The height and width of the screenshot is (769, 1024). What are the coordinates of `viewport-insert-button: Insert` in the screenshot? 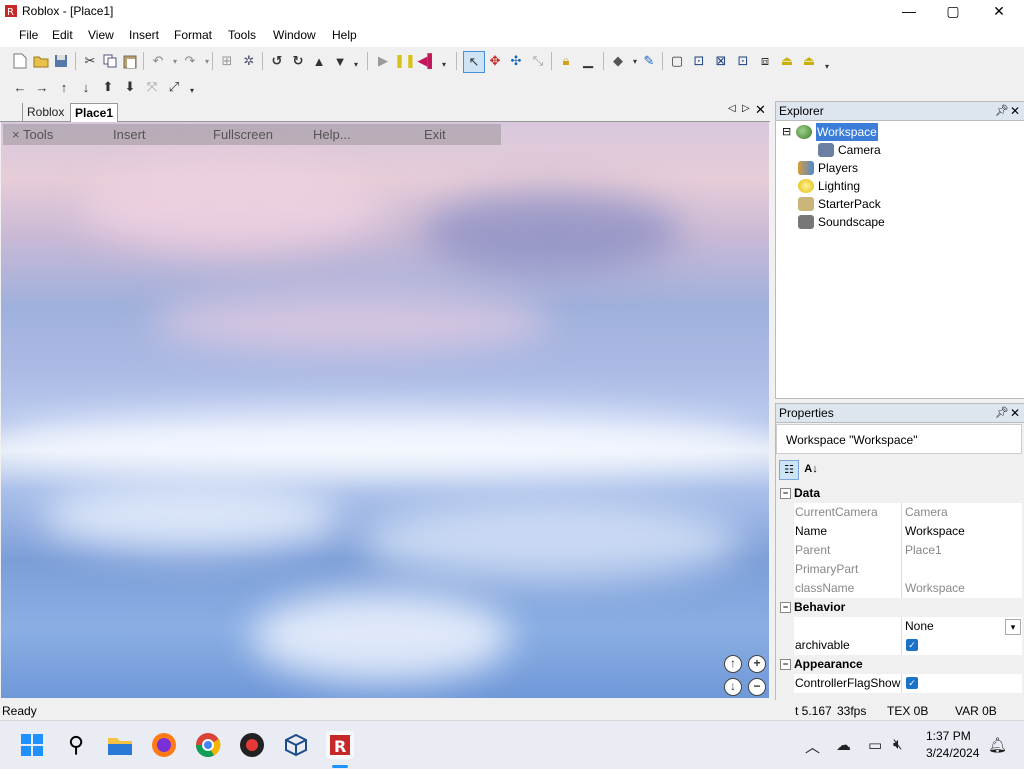 It's located at (129, 134).